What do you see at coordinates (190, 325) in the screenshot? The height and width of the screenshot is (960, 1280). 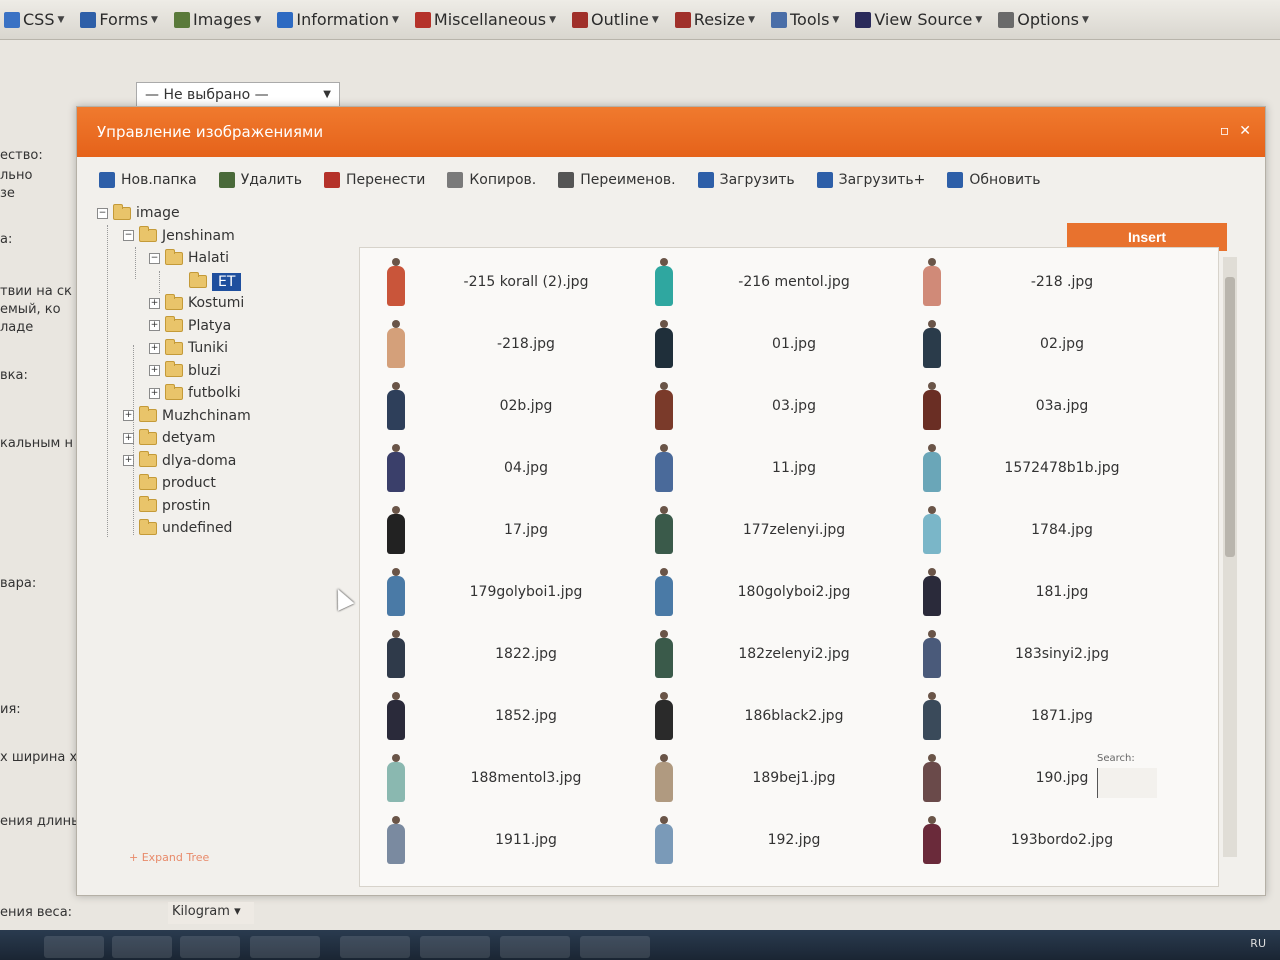 I see `tree-folder-platya: + Platya` at bounding box center [190, 325].